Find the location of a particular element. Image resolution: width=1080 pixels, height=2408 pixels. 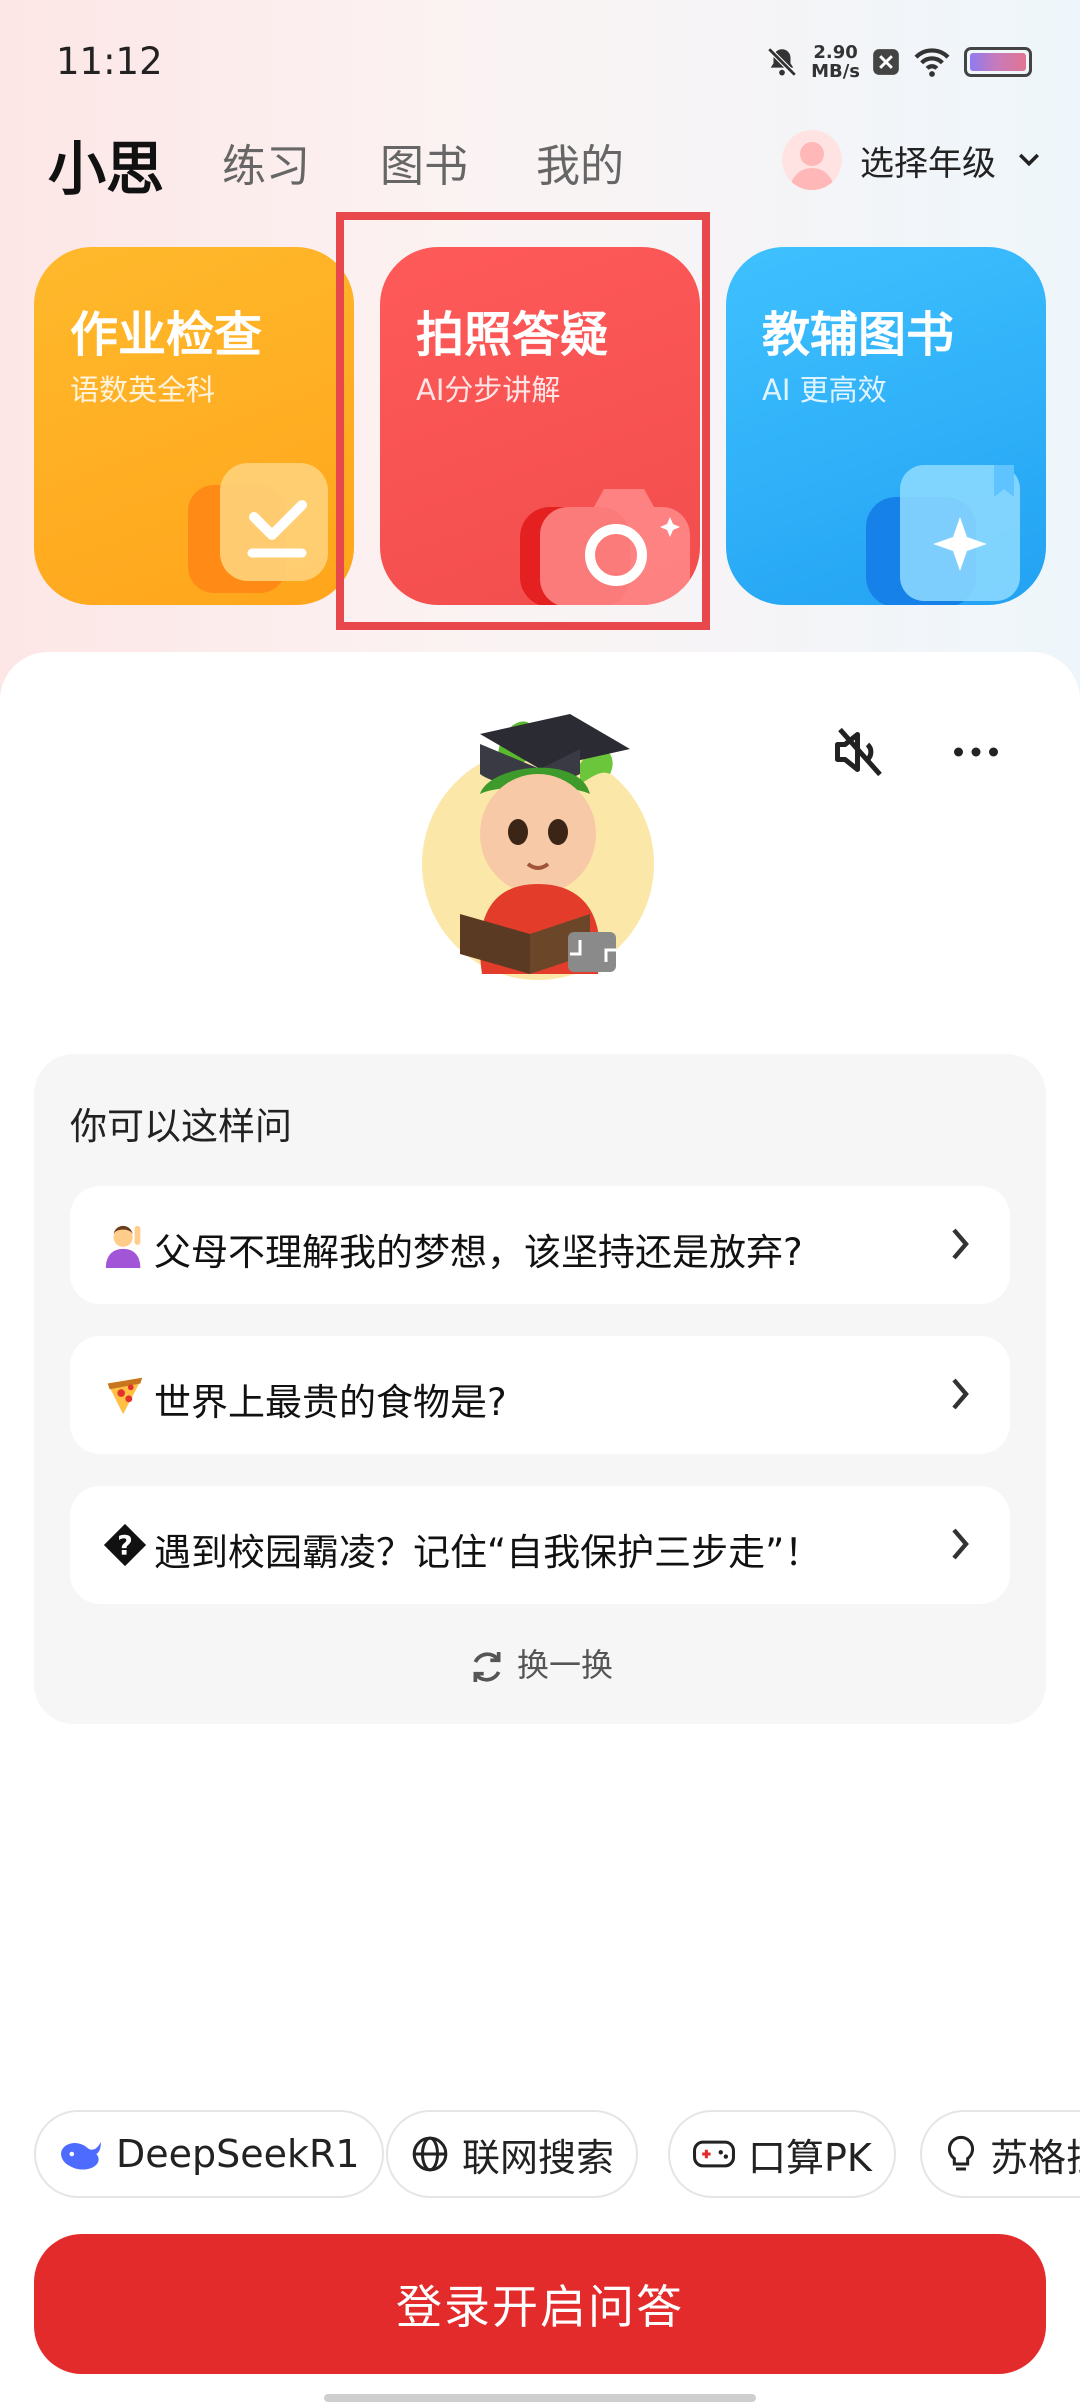

pizza-emoji is located at coordinates (125, 1396).